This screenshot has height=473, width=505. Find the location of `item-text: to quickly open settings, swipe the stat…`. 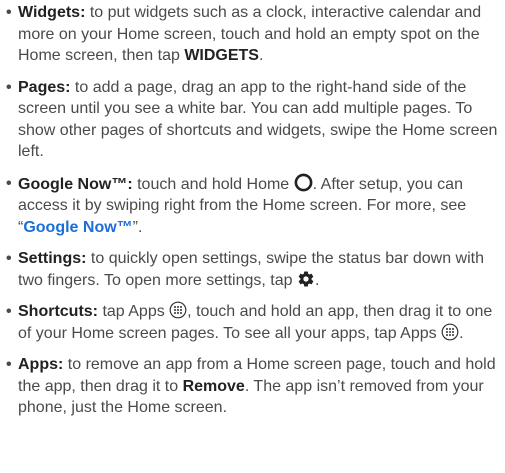

item-text: to quickly open settings, swipe the stat… is located at coordinates (251, 269).